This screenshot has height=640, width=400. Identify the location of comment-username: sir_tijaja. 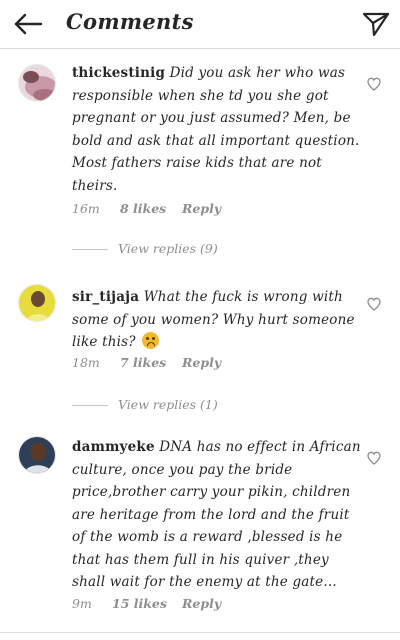
(105, 297).